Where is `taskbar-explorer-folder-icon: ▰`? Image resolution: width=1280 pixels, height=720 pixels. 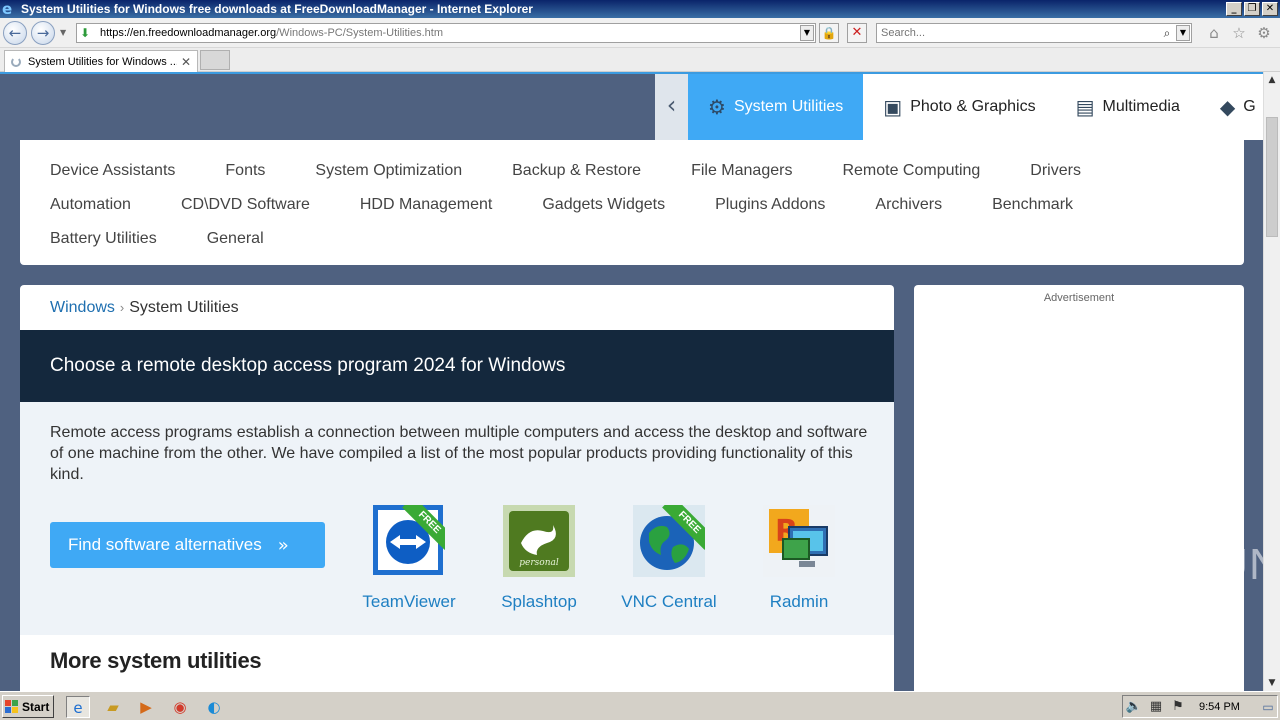 taskbar-explorer-folder-icon: ▰ is located at coordinates (113, 707).